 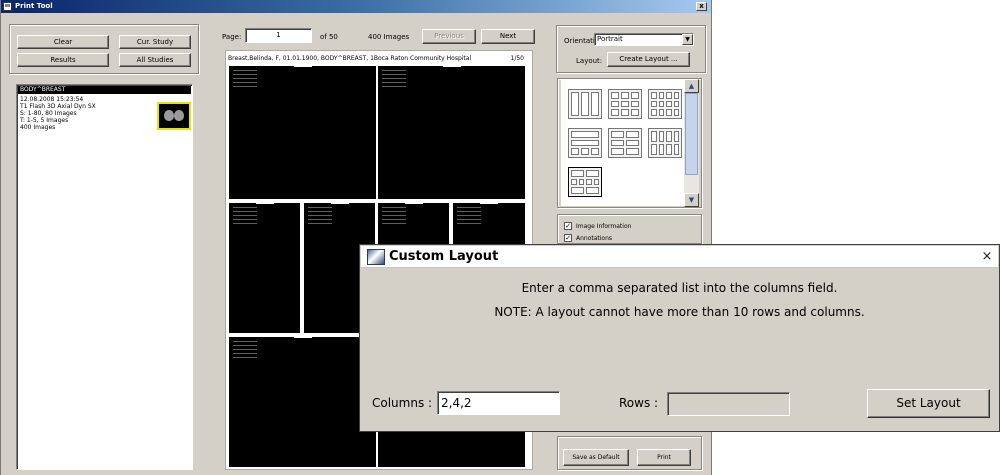 I want to click on layout-preset-2-4-2-selected, so click(x=585, y=182).